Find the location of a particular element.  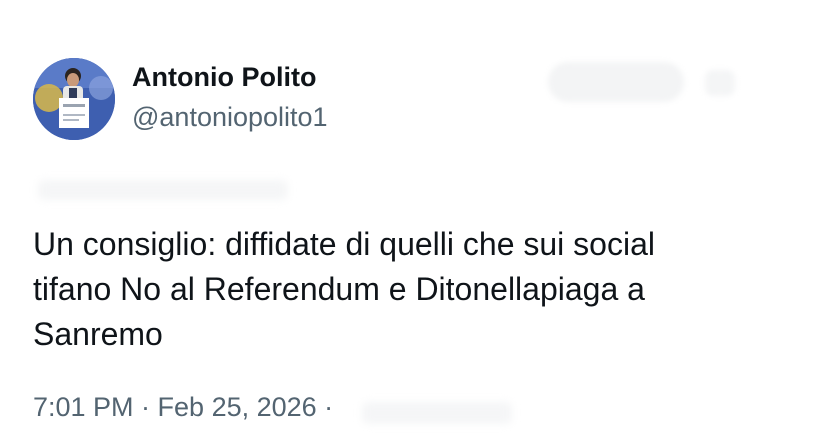

author-display-name: Antonio Polito is located at coordinates (224, 77).